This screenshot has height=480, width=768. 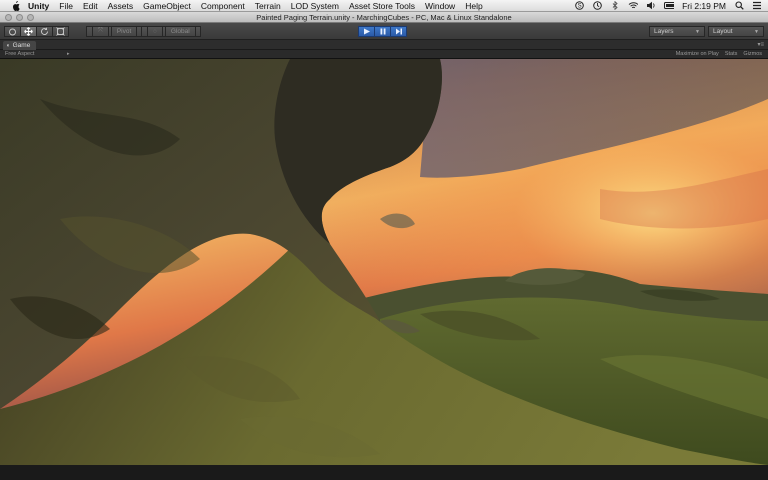 What do you see at coordinates (155, 31) in the screenshot?
I see `global-icon: ◌` at bounding box center [155, 31].